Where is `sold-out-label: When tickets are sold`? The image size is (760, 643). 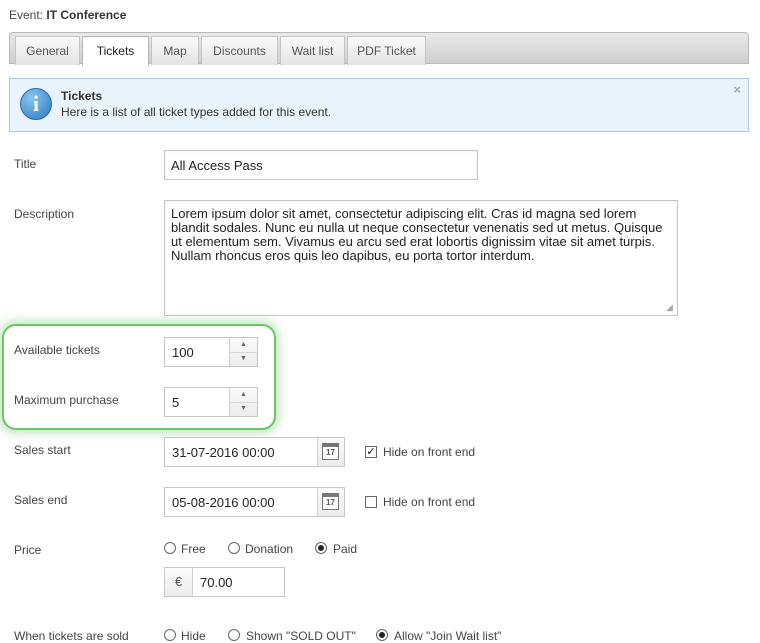 sold-out-label: When tickets are sold is located at coordinates (71, 636).